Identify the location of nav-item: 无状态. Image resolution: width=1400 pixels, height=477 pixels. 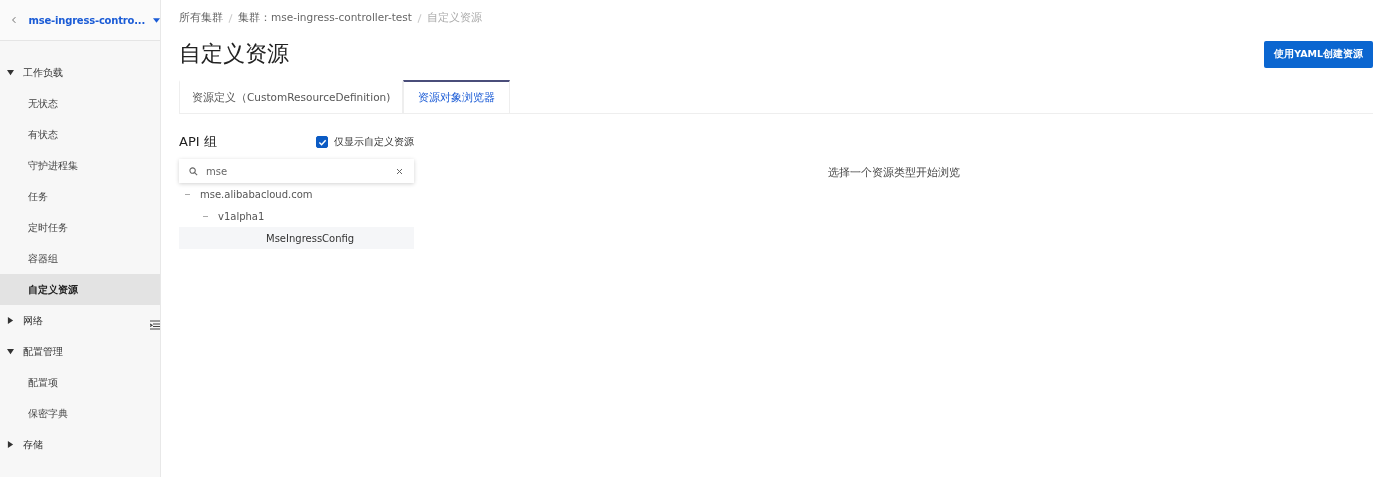
(80, 103).